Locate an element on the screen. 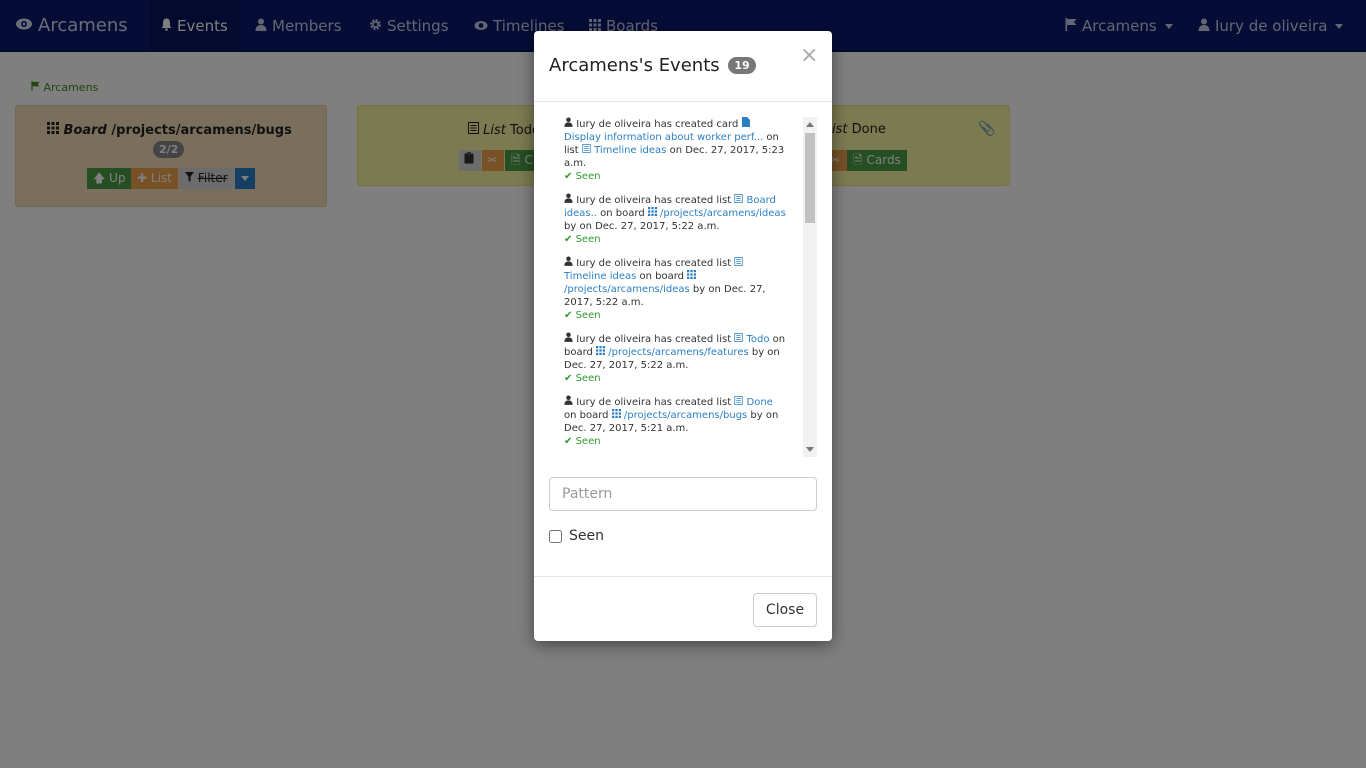 The image size is (1366, 768). scroll-thumb is located at coordinates (810, 178).